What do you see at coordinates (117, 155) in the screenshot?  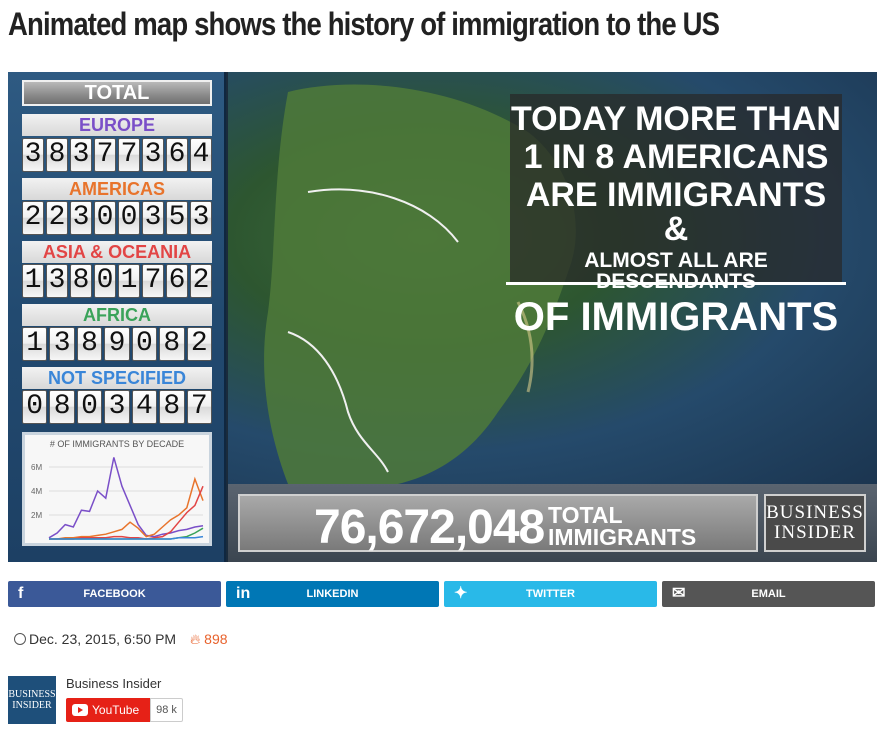 I see `counter-europe: 38377364` at bounding box center [117, 155].